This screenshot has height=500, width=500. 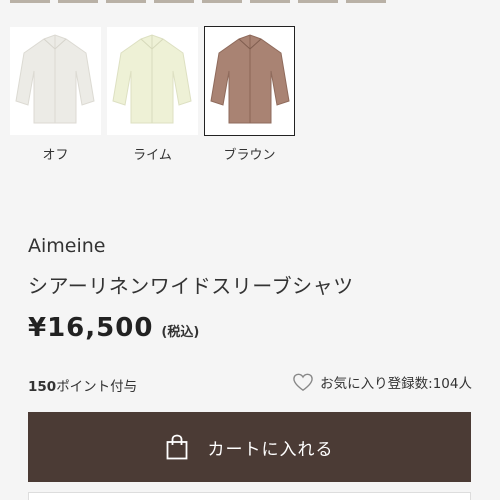 I want to click on heart-icon, so click(x=303, y=382).